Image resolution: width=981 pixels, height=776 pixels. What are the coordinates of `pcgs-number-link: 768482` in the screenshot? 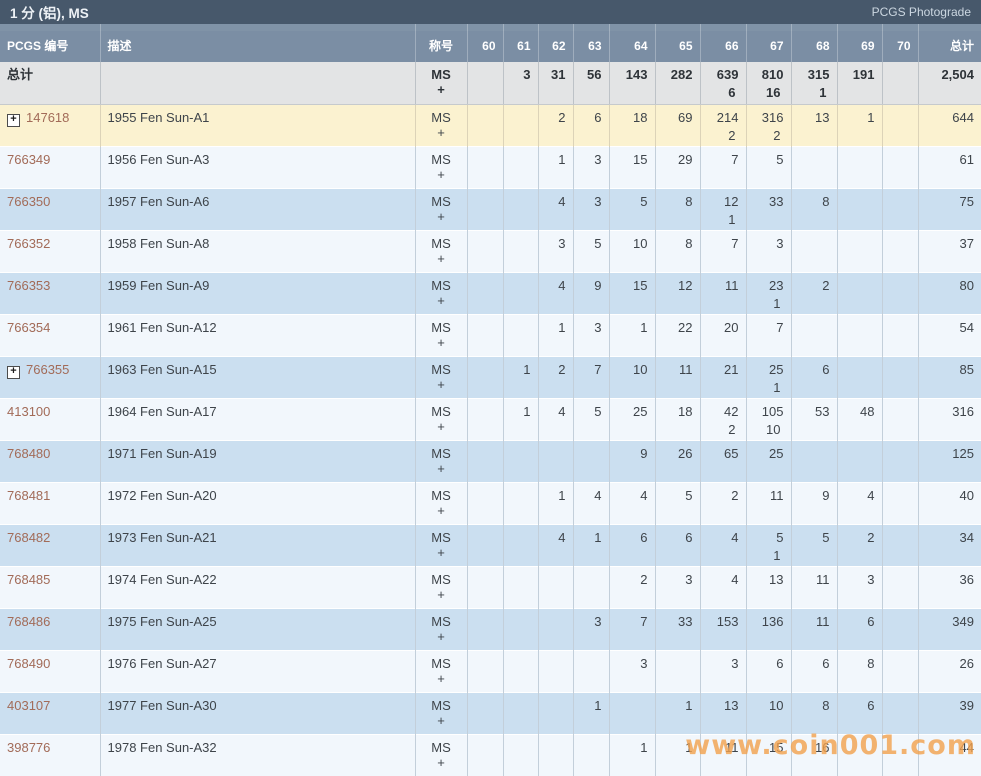 It's located at (28, 537).